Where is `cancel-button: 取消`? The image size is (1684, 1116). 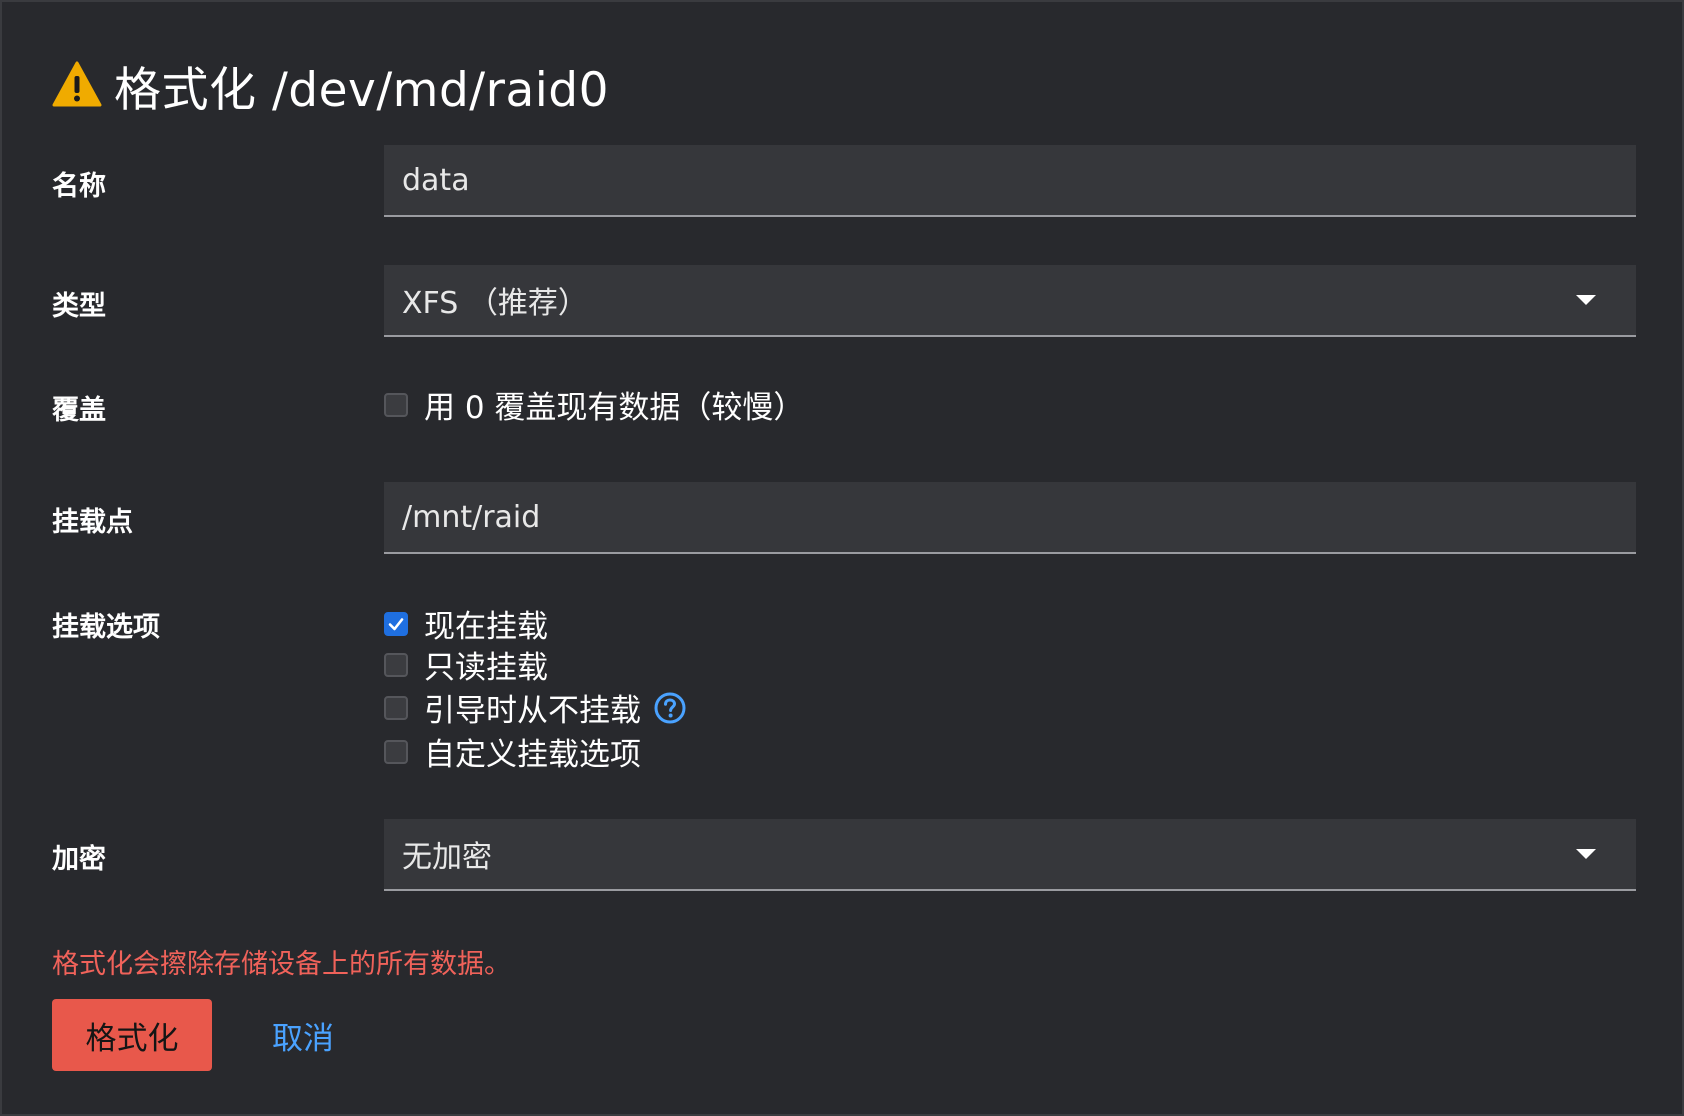
cancel-button: 取消 is located at coordinates (303, 1035).